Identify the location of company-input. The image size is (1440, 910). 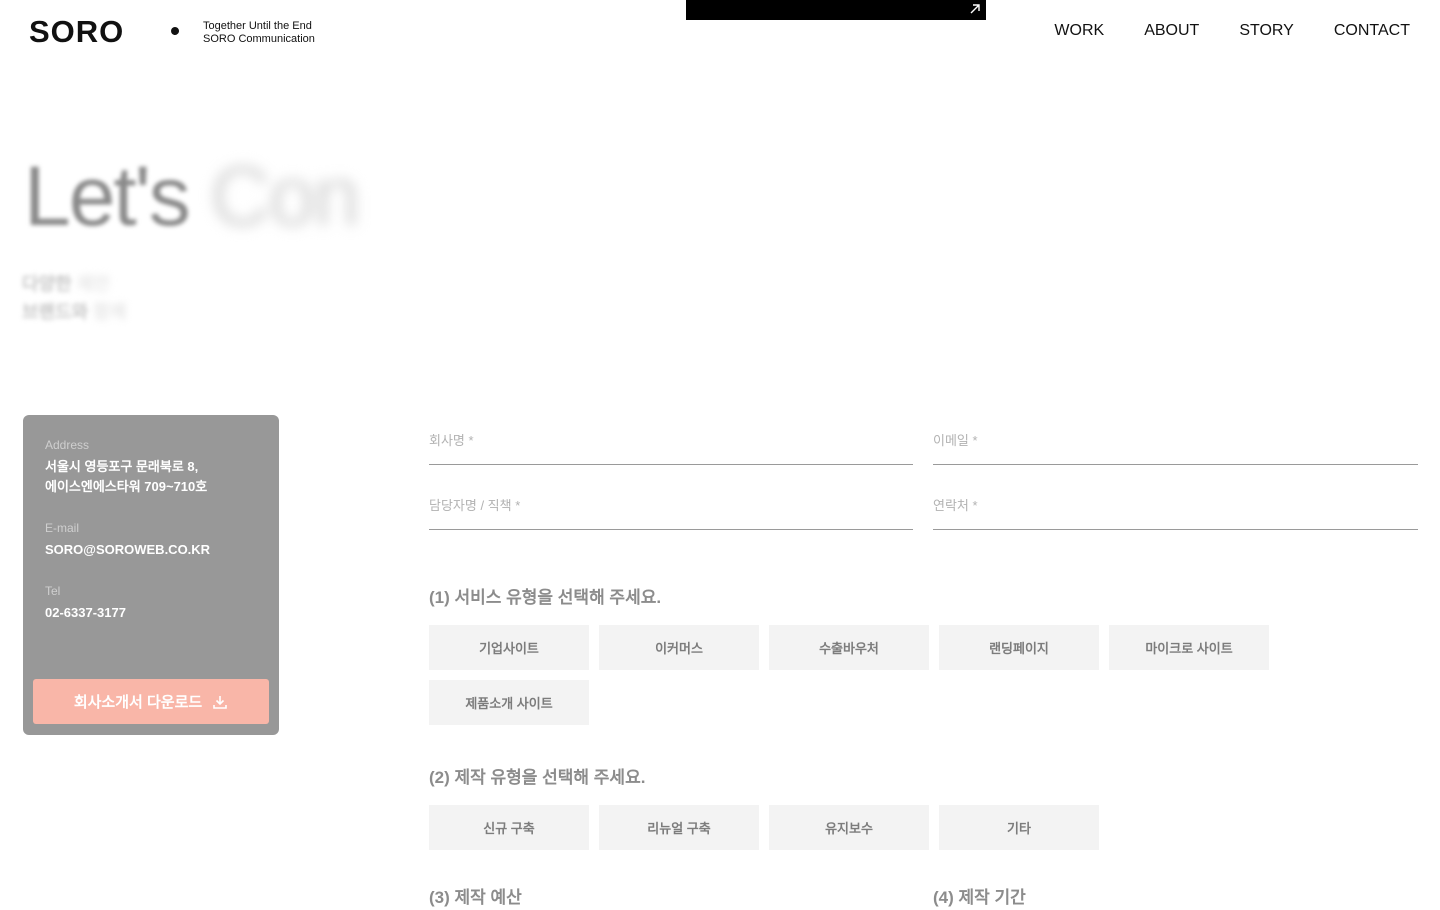
(671, 440).